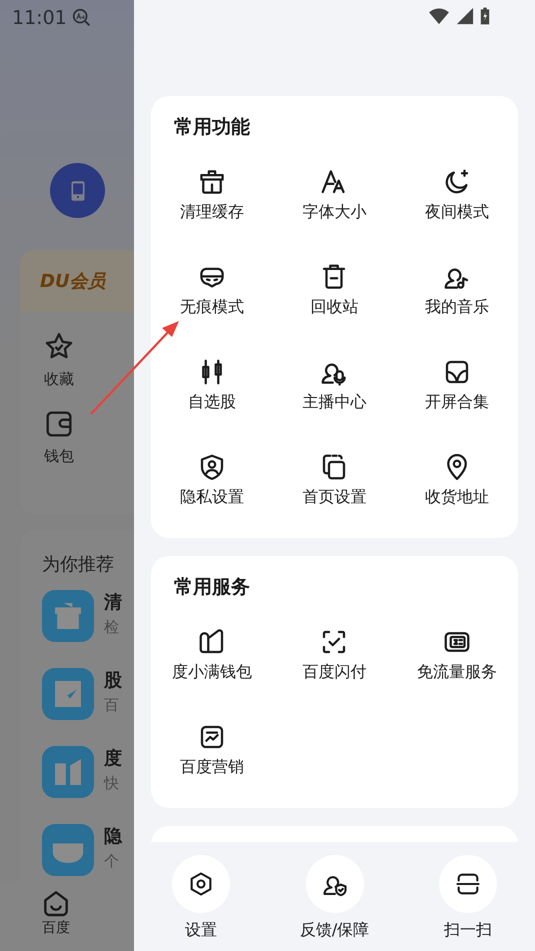  I want to click on feature-item: 免流量服务, so click(457, 655).